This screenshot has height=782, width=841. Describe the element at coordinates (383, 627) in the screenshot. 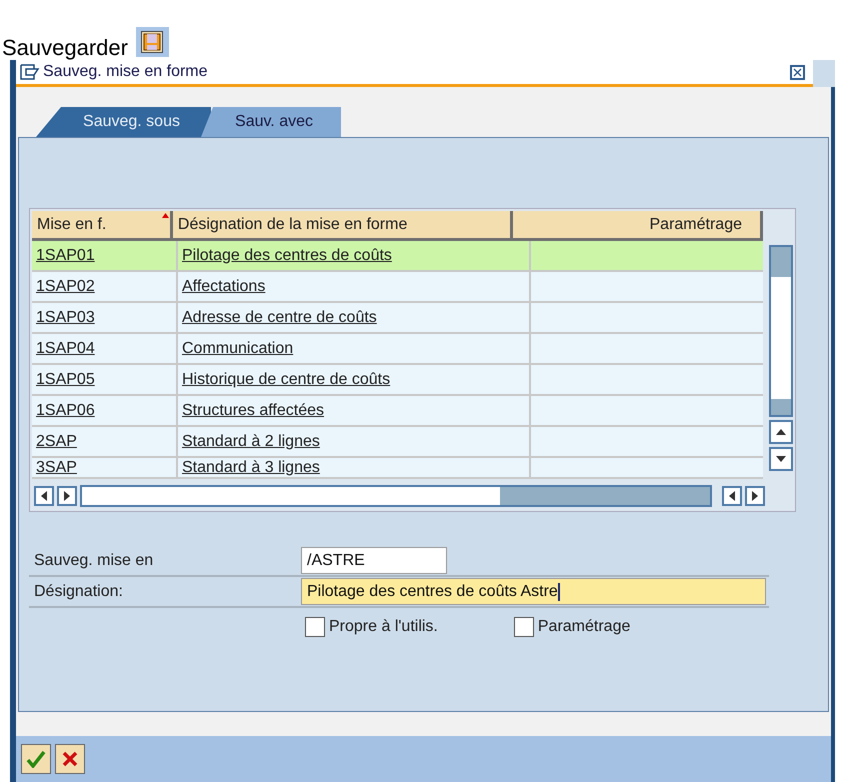

I see `checkbox-label: Propre à l'utilis.` at that location.